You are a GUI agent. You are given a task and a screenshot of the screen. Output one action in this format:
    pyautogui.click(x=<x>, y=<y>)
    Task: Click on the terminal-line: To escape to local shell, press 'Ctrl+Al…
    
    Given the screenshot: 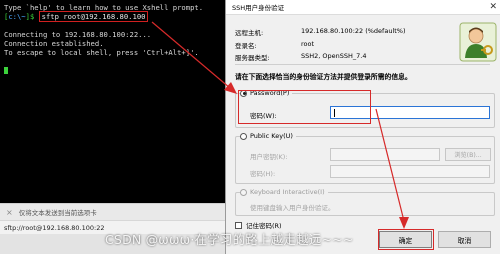 What is the action you would take?
    pyautogui.click(x=101, y=52)
    